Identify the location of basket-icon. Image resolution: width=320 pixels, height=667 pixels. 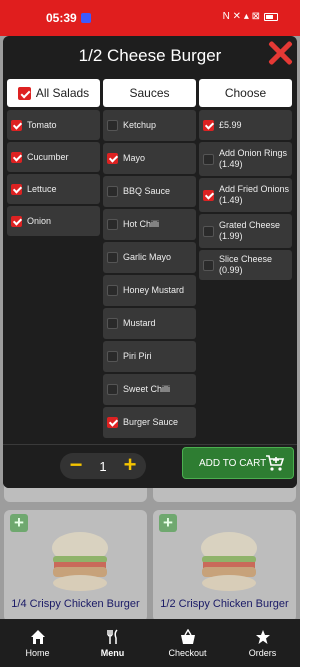
(187, 636).